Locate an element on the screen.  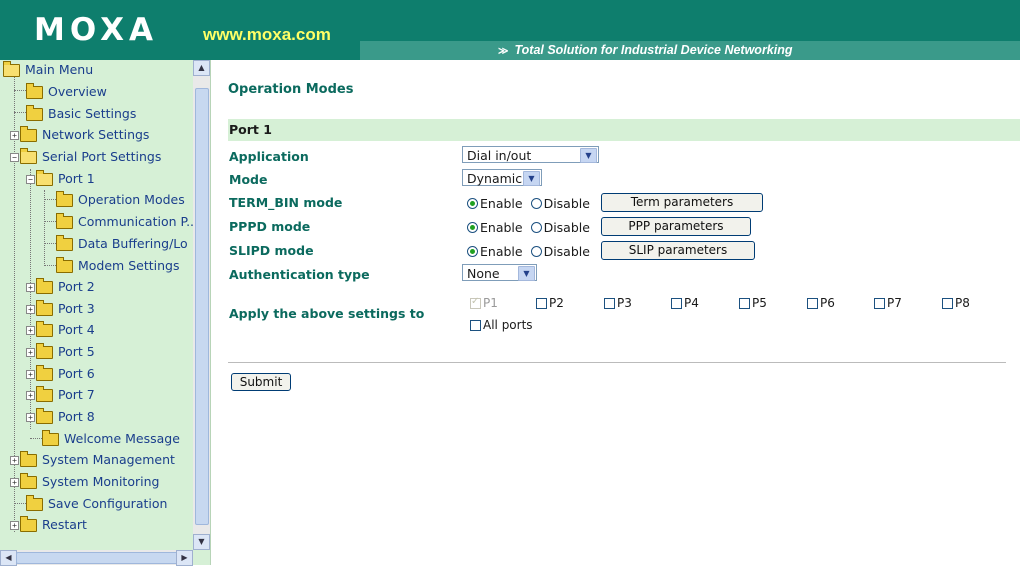
tree-item-system-monitoring: + System Monitoring is located at coordinates (84, 482).